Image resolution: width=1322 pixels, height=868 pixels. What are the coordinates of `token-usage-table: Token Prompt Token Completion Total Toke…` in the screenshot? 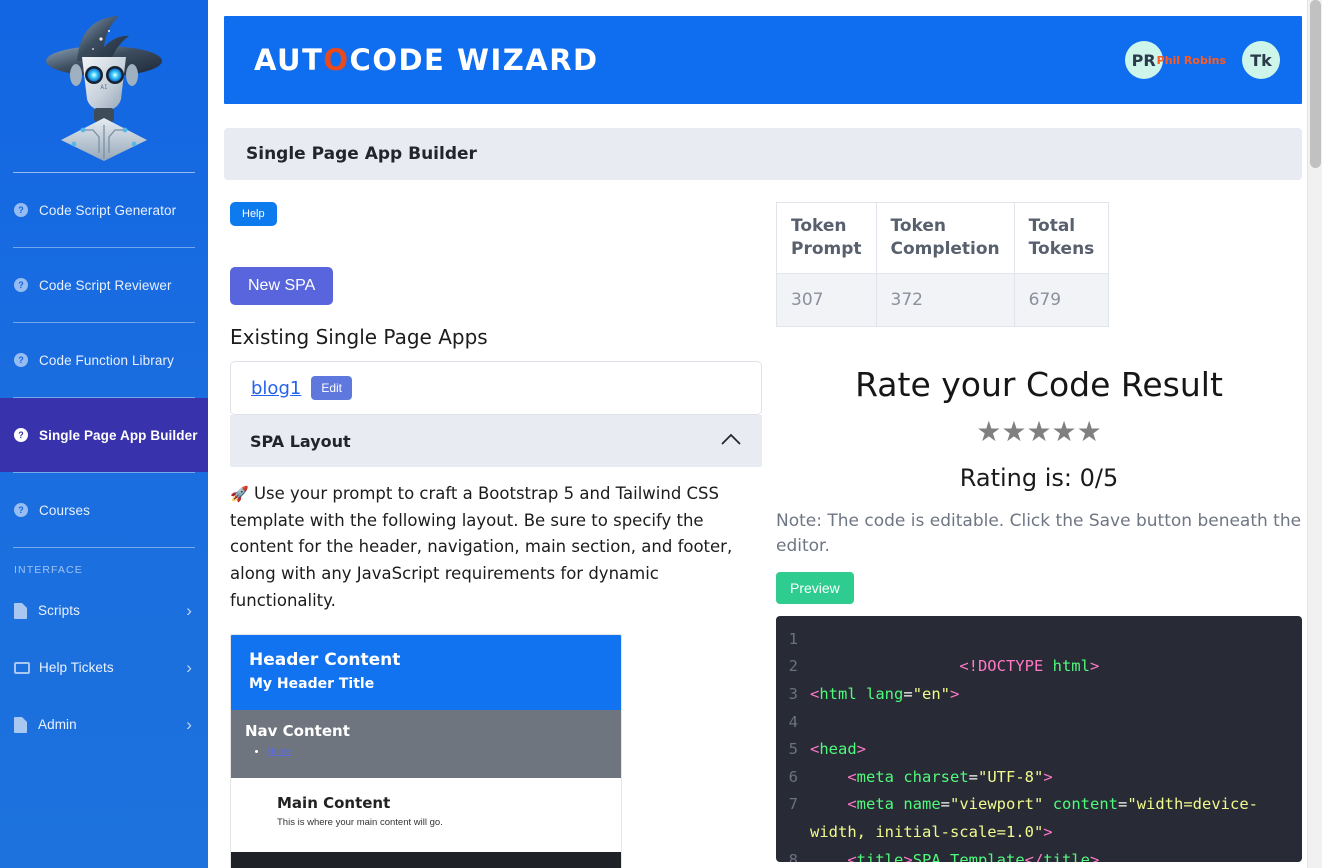 It's located at (943, 264).